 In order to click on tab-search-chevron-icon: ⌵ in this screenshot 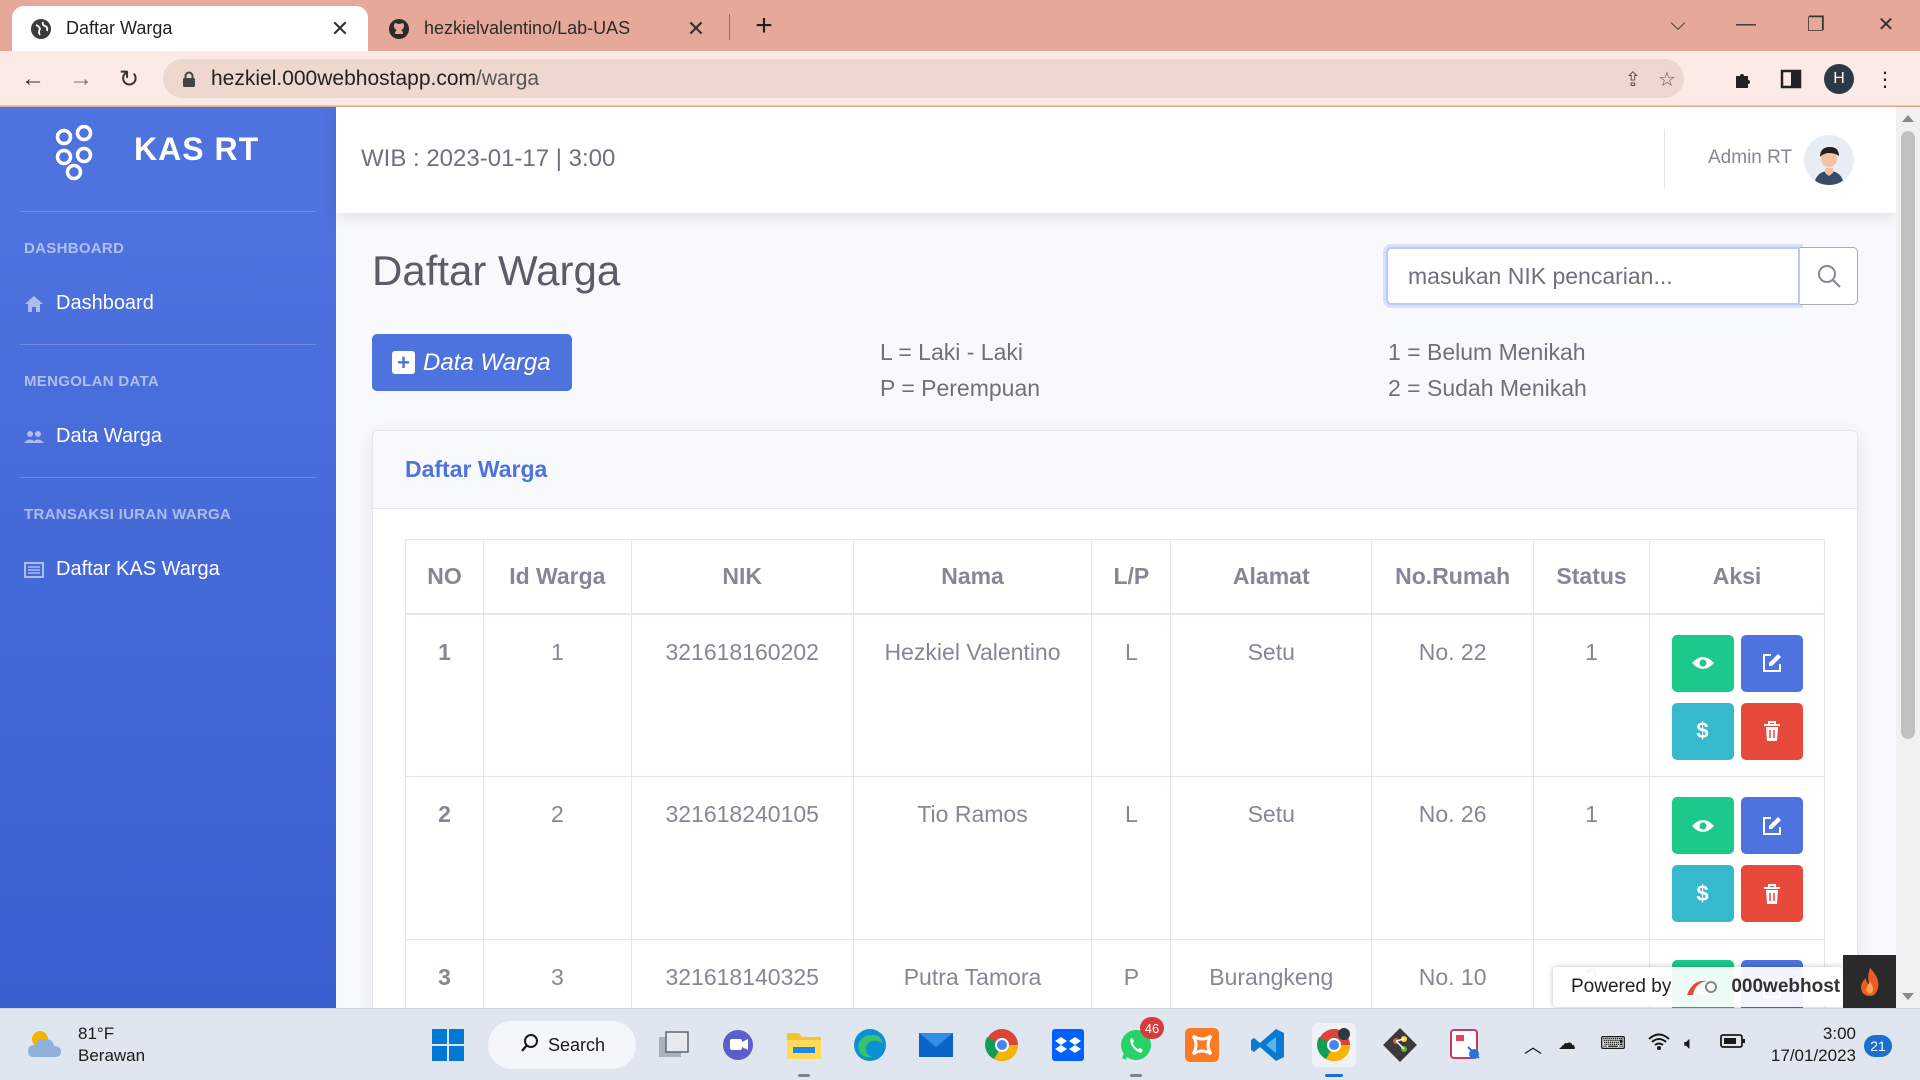, I will do `click(1678, 24)`.